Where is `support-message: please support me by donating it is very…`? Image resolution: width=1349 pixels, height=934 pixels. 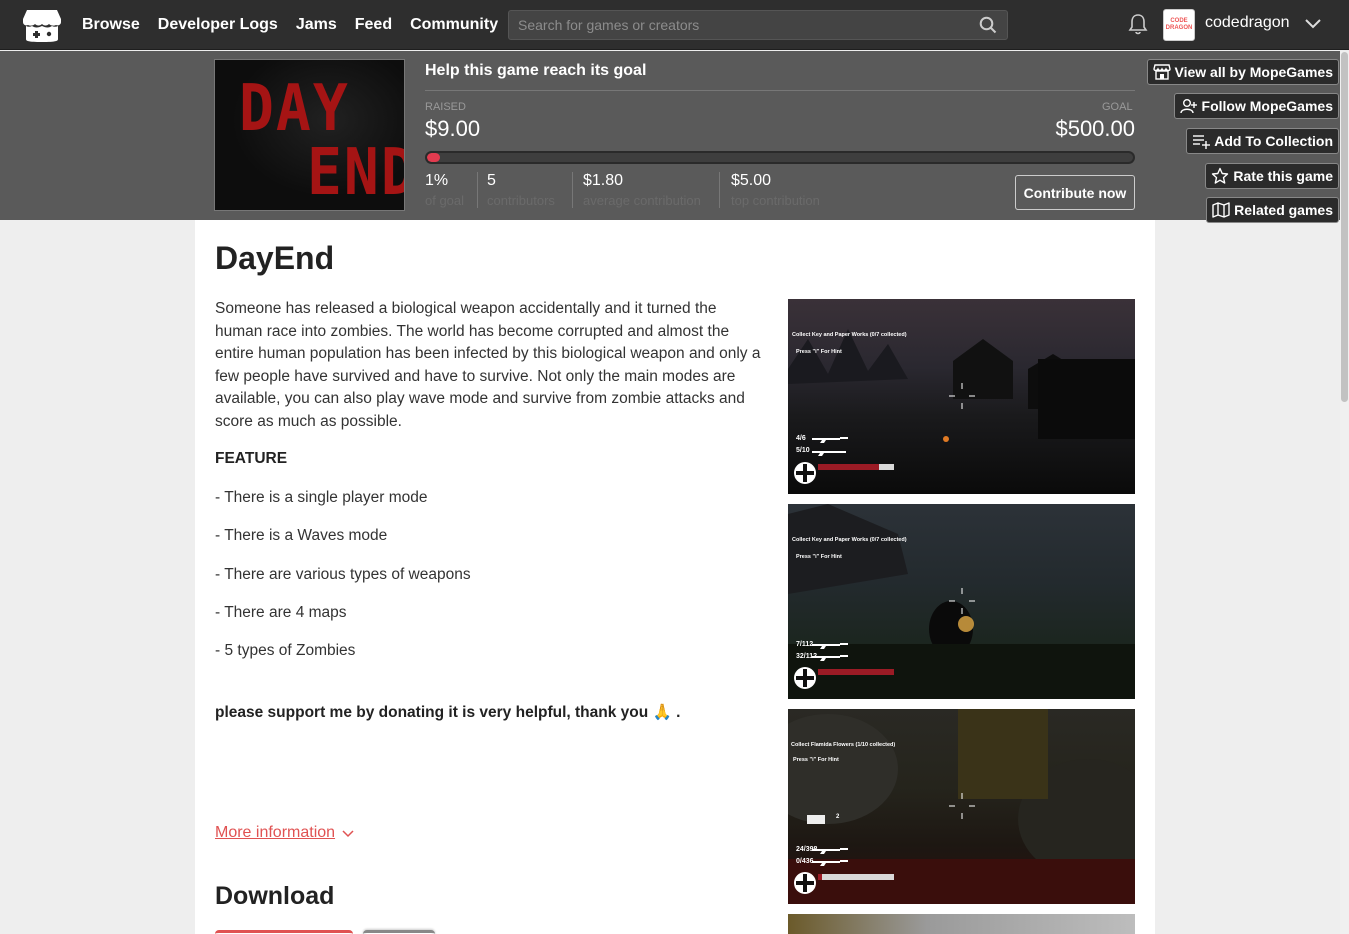
support-message: please support me by donating it is very… is located at coordinates (448, 712).